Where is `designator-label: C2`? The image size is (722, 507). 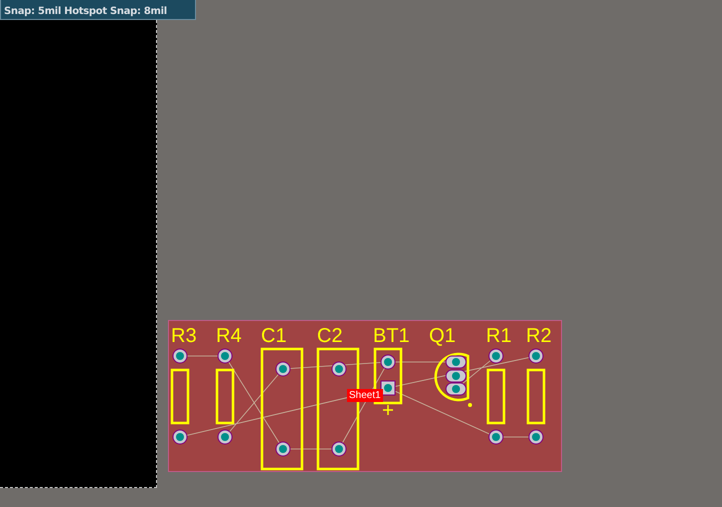
designator-label: C2 is located at coordinates (330, 336).